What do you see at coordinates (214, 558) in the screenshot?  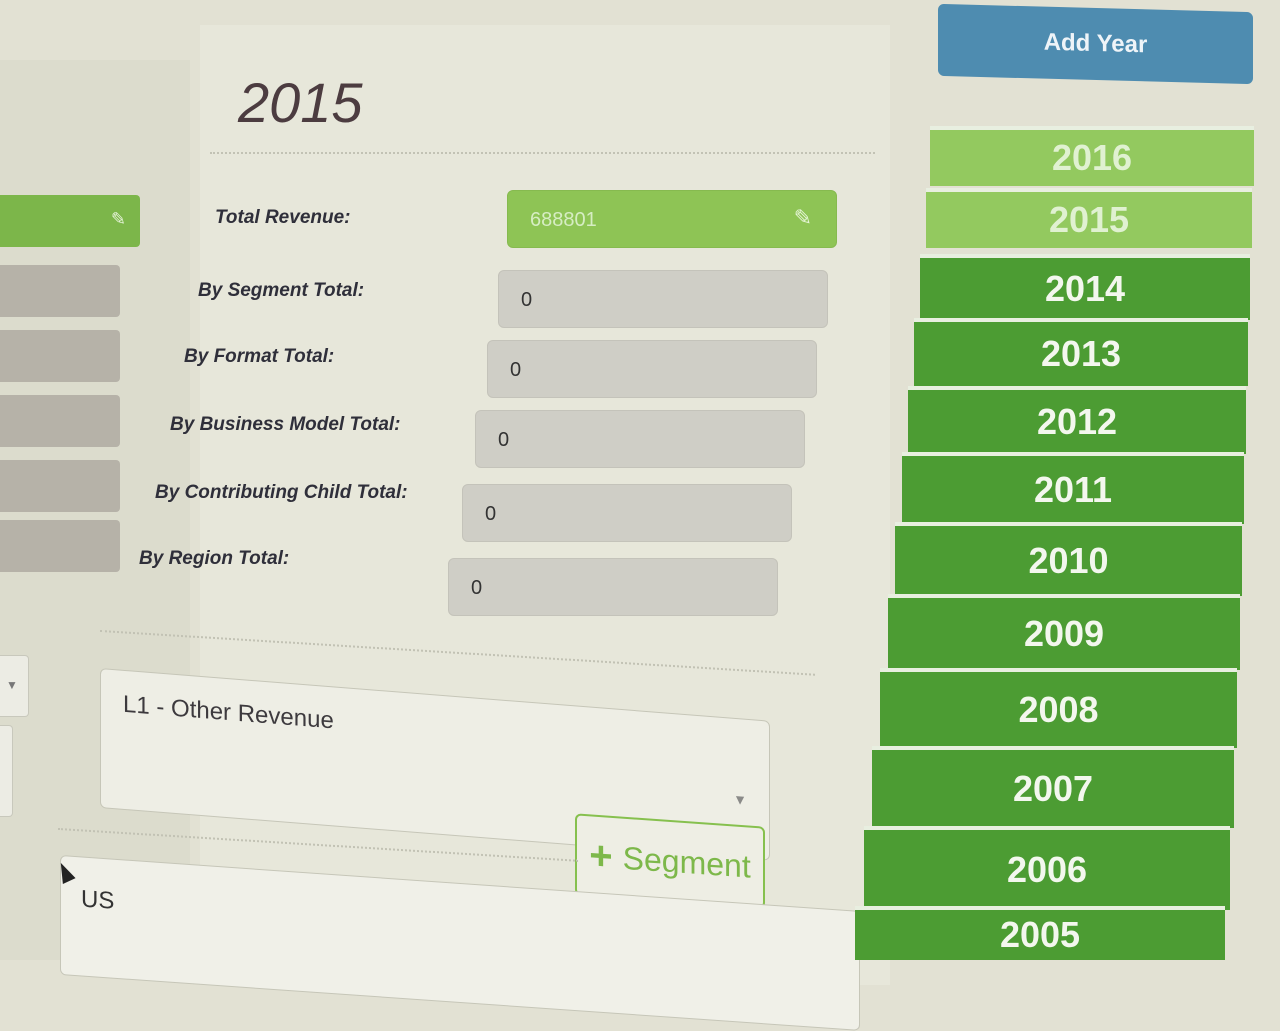 I see `by-region-total-label: By Region Total:` at bounding box center [214, 558].